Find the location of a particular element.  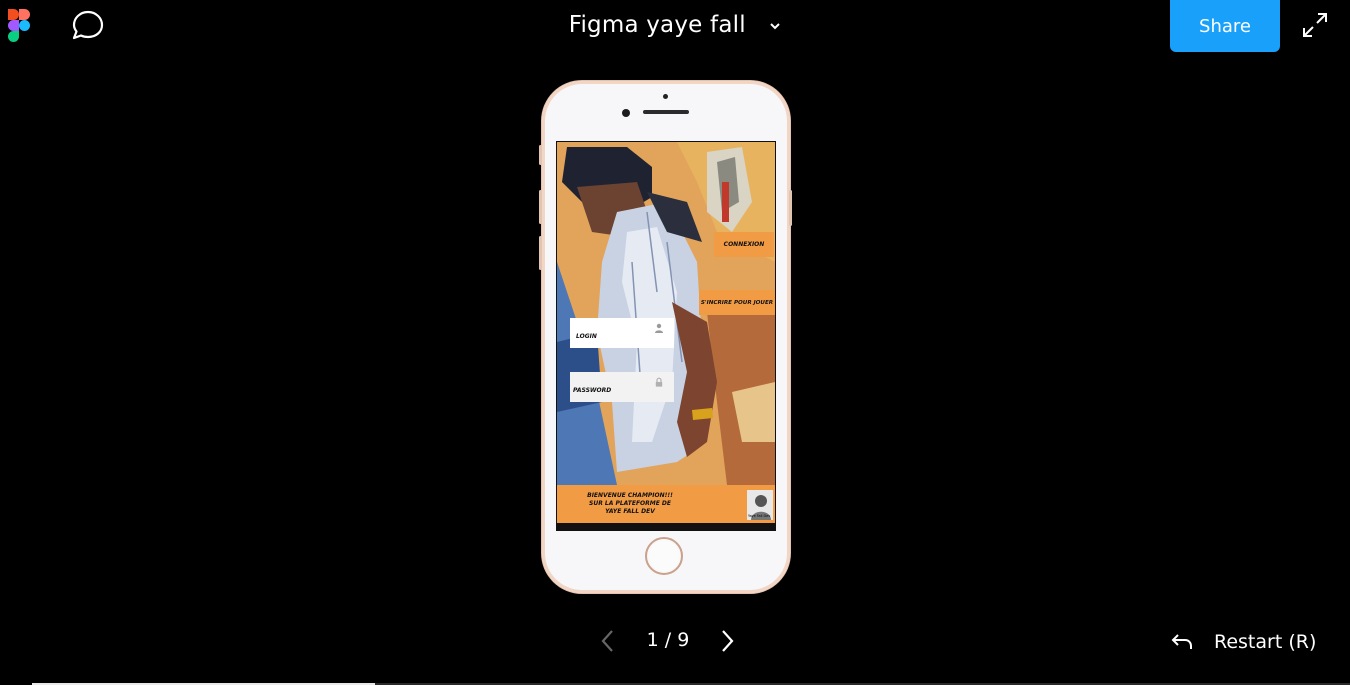

previous-frame-button is located at coordinates (608, 641).